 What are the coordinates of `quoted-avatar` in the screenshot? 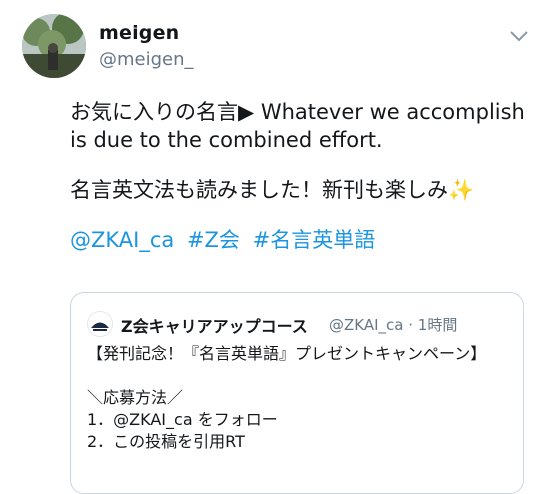 It's located at (100, 324).